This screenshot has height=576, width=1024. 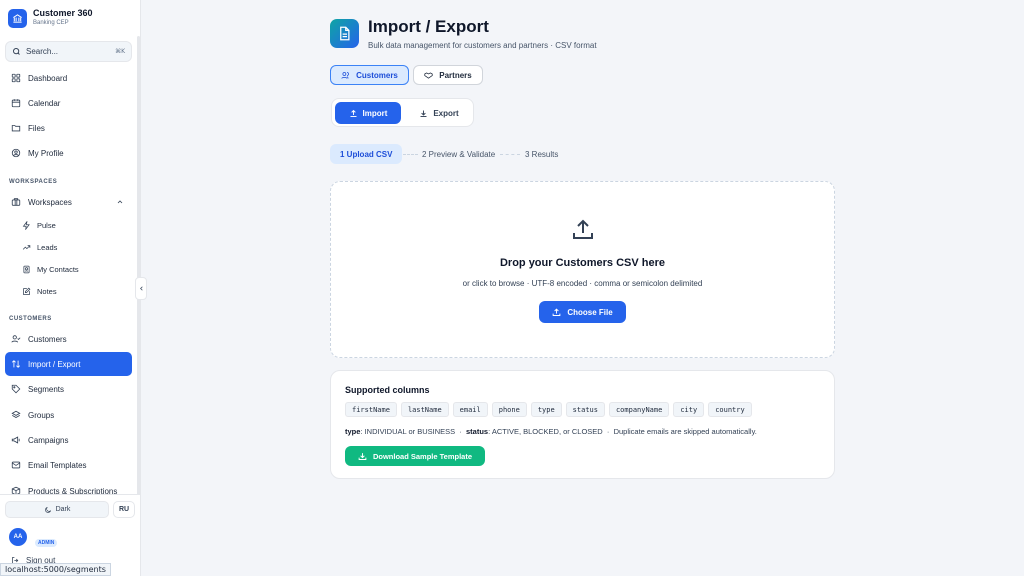 What do you see at coordinates (30, 319) in the screenshot?
I see `section-label-customers: CUSTOMERS` at bounding box center [30, 319].